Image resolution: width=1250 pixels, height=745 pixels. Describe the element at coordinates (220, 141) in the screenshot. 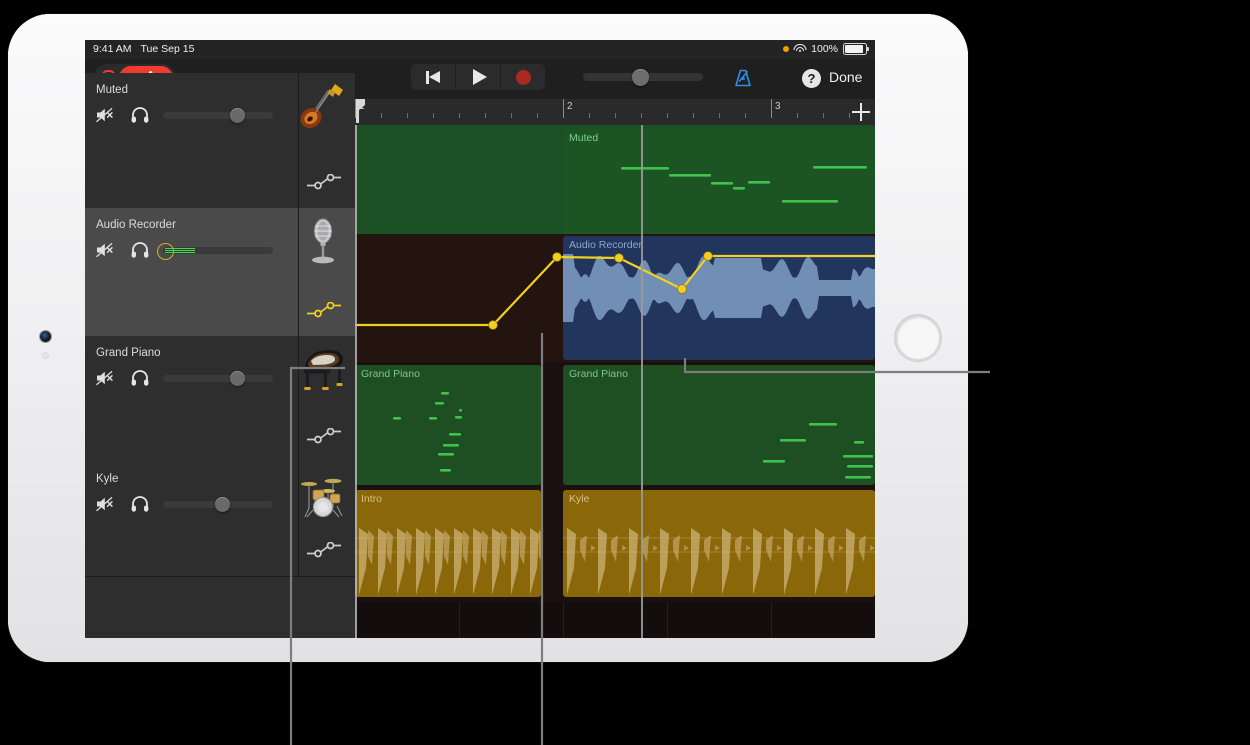

I see `track-header-muted: Muted` at that location.